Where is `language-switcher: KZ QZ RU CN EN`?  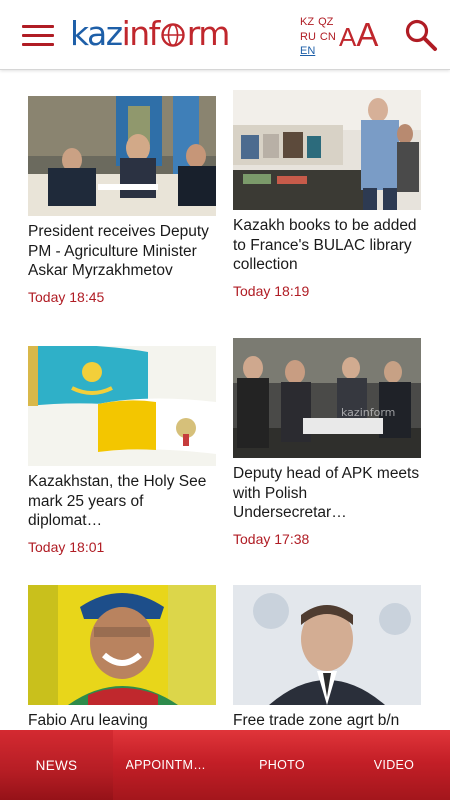
language-switcher: KZ QZ RU CN EN is located at coordinates (318, 37).